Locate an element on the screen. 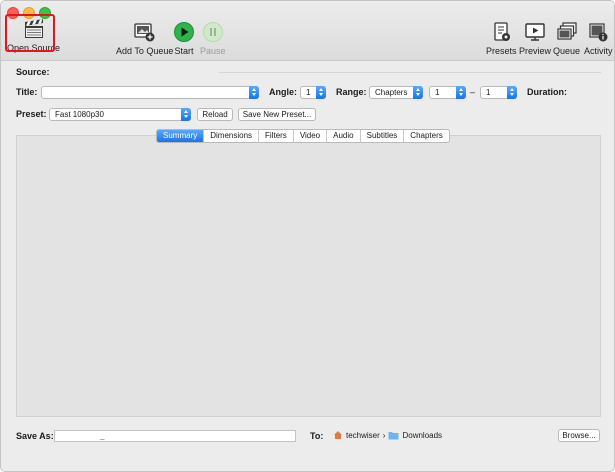  range-mode-value: Chapters is located at coordinates (391, 92).